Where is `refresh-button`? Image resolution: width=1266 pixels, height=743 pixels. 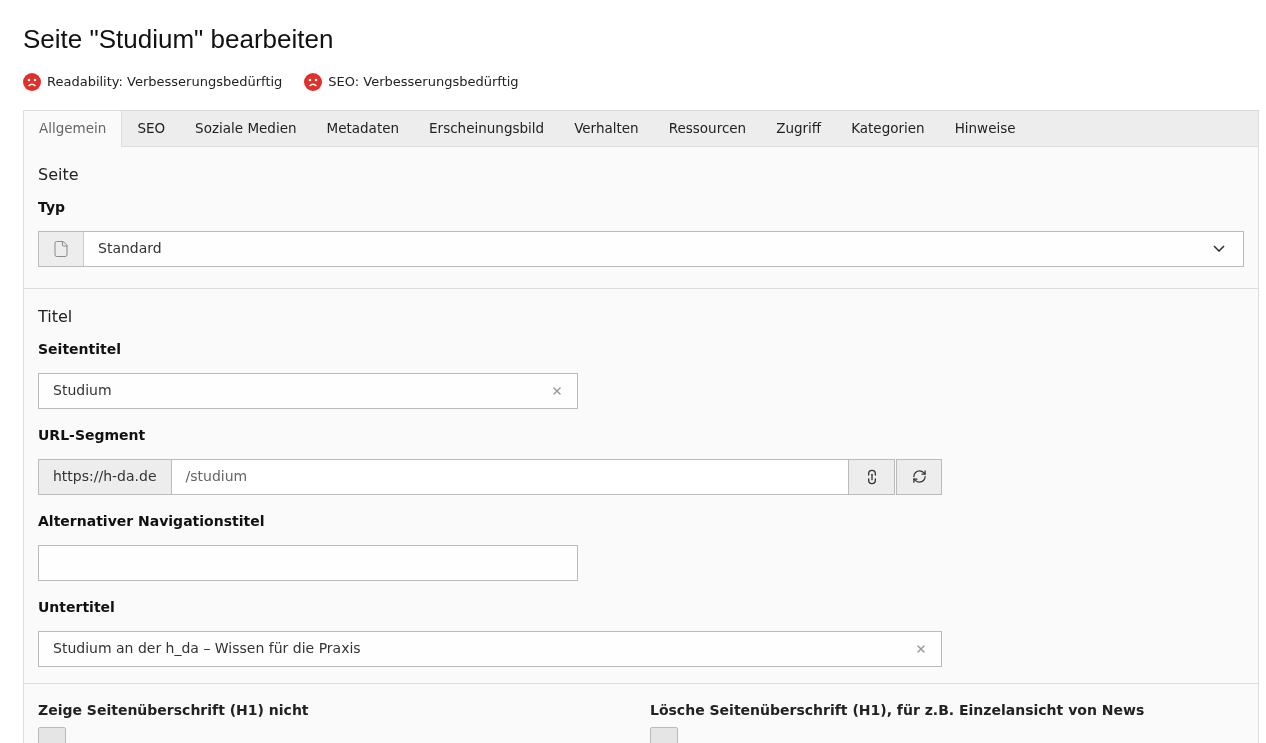 refresh-button is located at coordinates (919, 476).